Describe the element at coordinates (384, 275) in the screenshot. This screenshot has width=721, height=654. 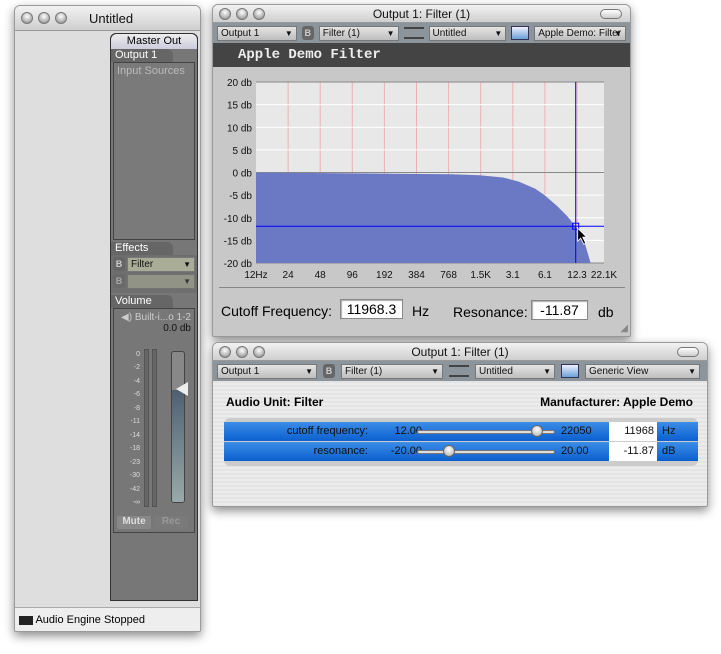
I see `x-tick-label: 192` at that location.